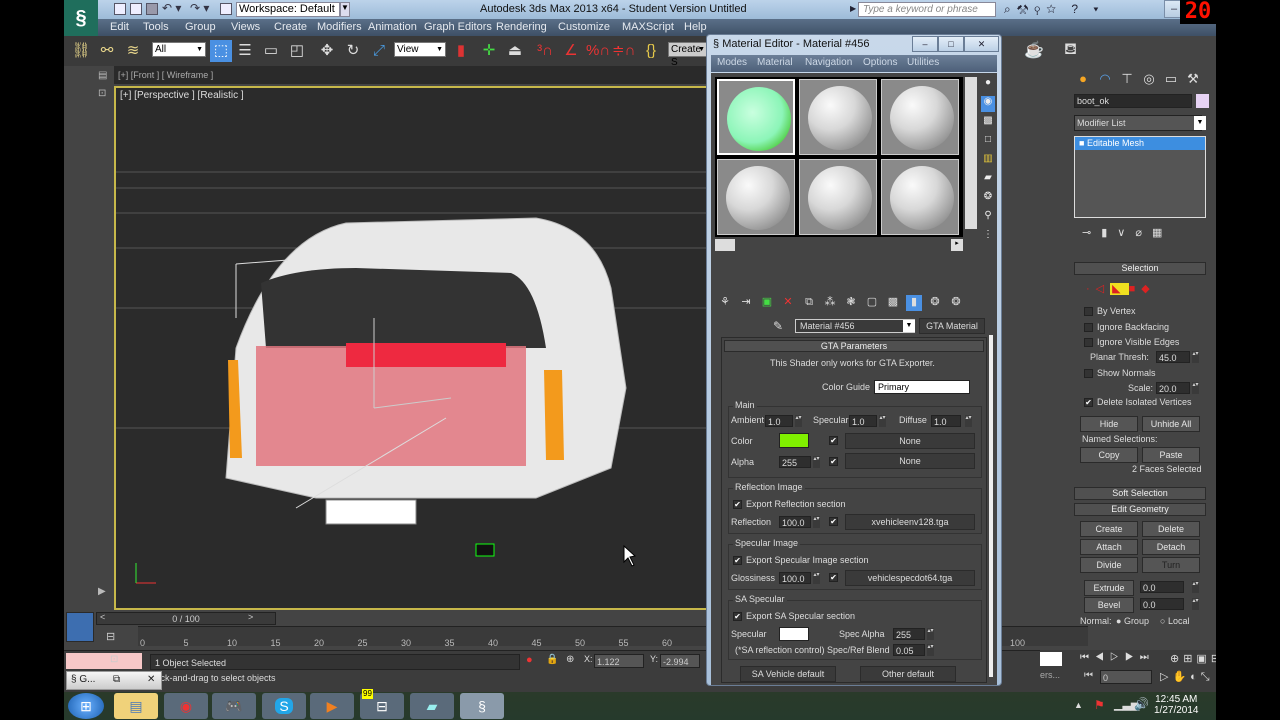 This screenshot has width=1280, height=720. I want to click on move-icon: ✥, so click(327, 51).